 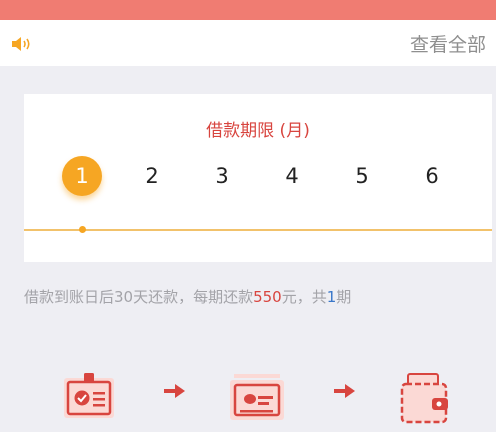 I want to click on month-options: 1 2 3 4 5 6, so click(x=258, y=176).